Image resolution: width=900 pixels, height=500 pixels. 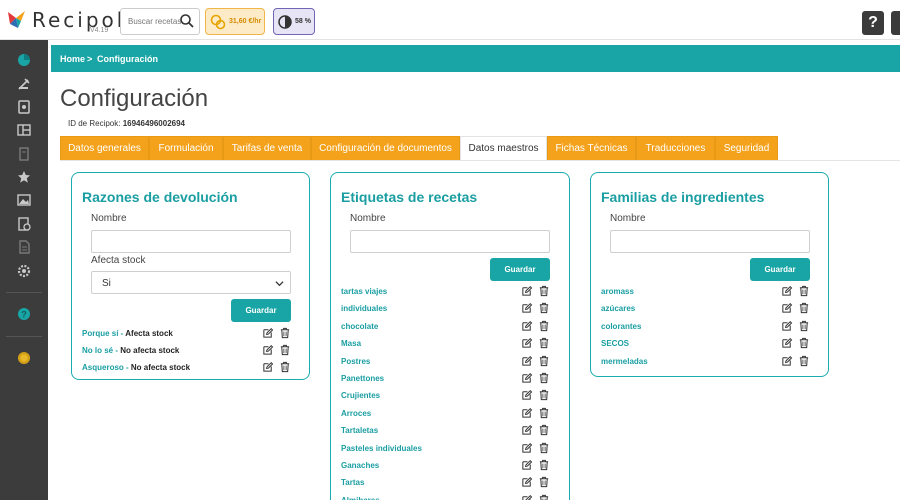 What do you see at coordinates (364, 308) in the screenshot?
I see `list-item: individuales` at bounding box center [364, 308].